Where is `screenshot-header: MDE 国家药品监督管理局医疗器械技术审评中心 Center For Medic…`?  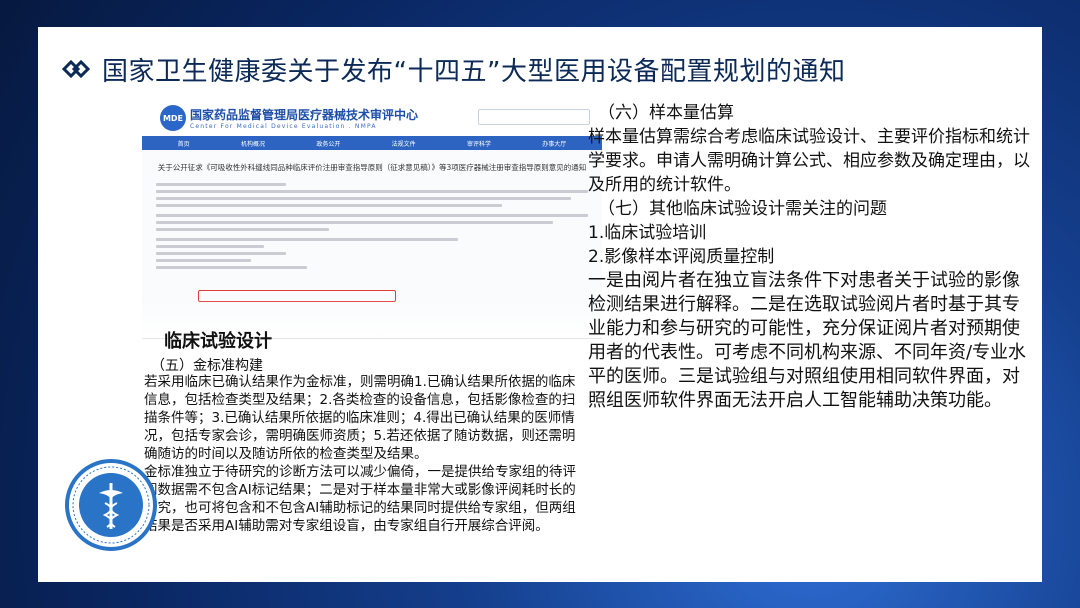 screenshot-header: MDE 国家药品监督管理局医疗器械技术审评中心 Center For Medic… is located at coordinates (372, 118).